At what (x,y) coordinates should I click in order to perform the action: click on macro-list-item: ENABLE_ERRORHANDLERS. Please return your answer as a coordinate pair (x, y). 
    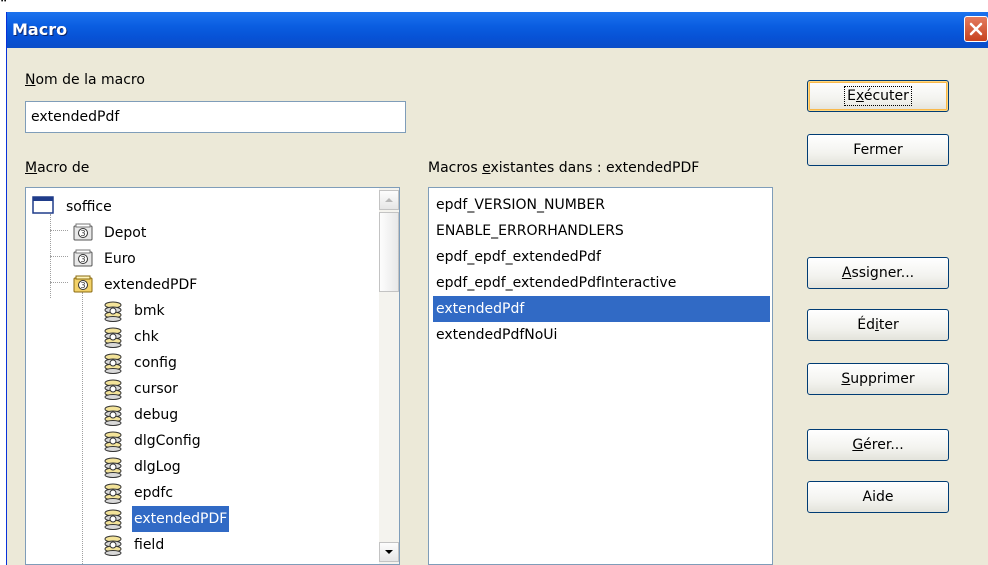
    Looking at the image, I should click on (601, 231).